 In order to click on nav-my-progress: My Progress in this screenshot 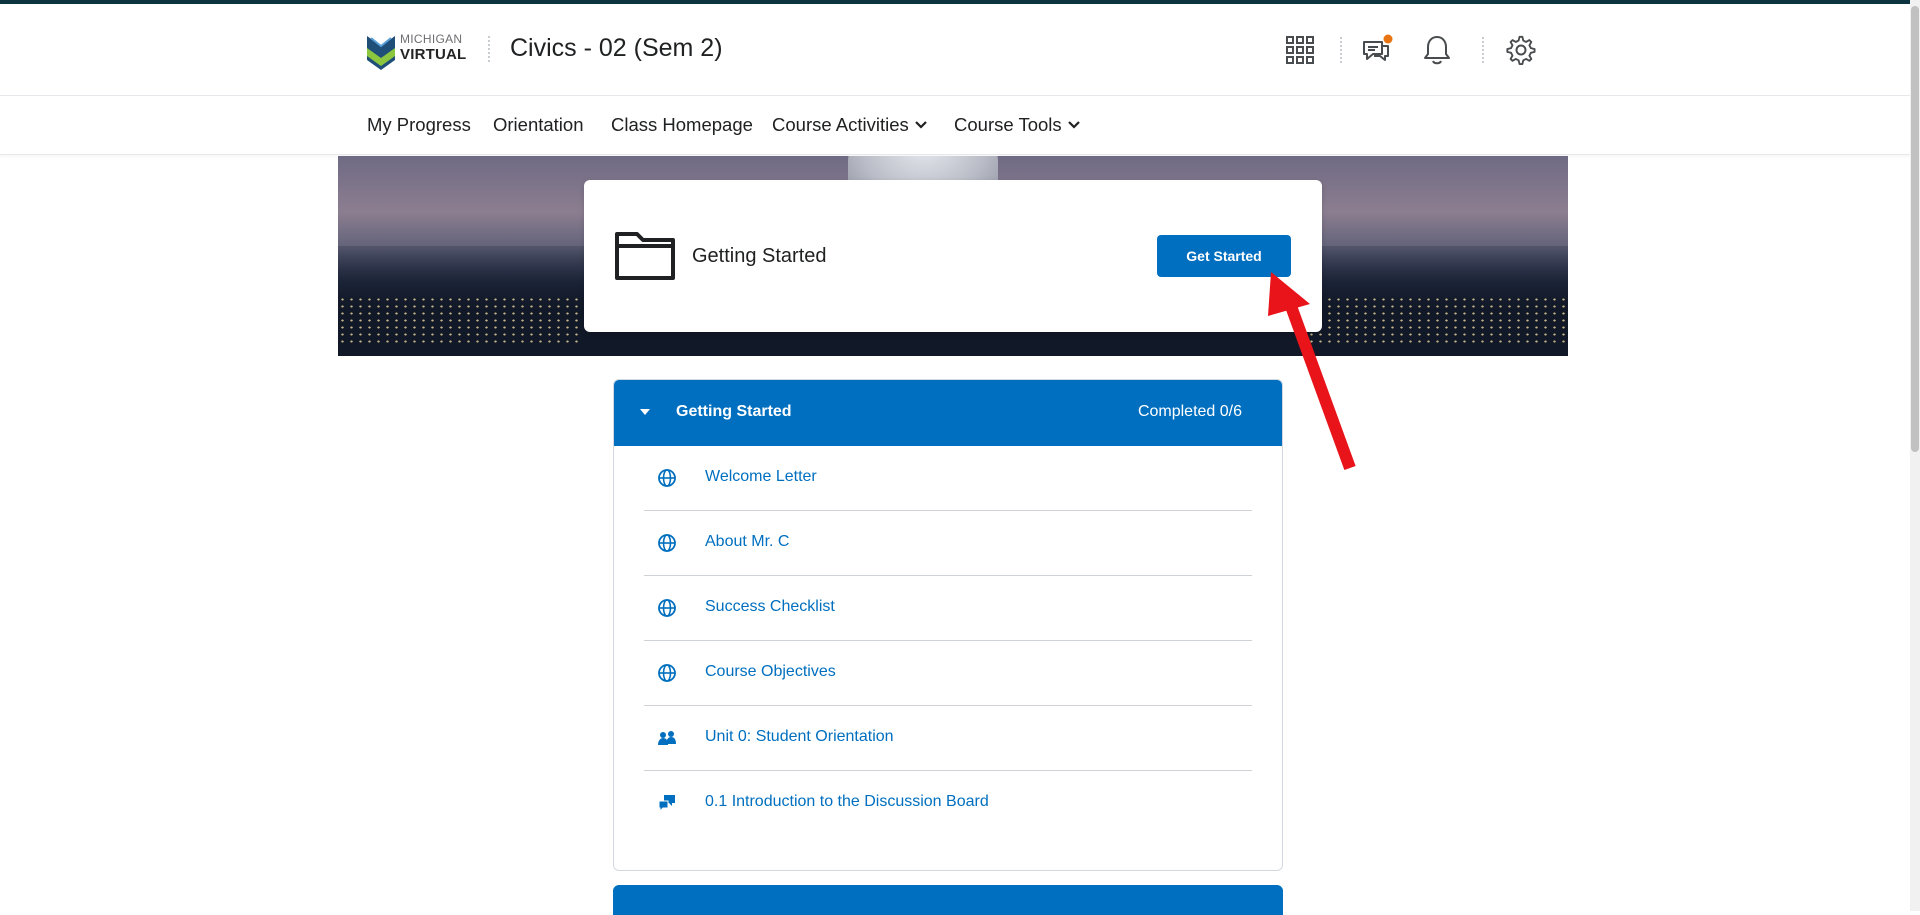, I will do `click(419, 125)`.